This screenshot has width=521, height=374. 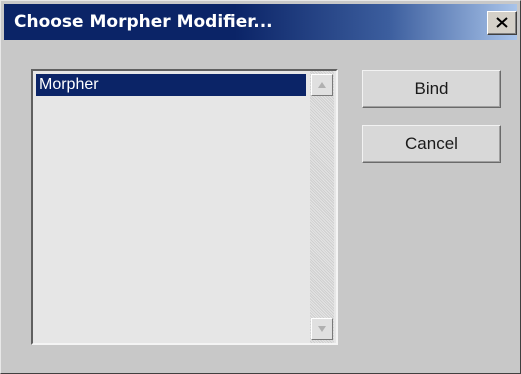 I want to click on scroll-up-button, so click(x=322, y=85).